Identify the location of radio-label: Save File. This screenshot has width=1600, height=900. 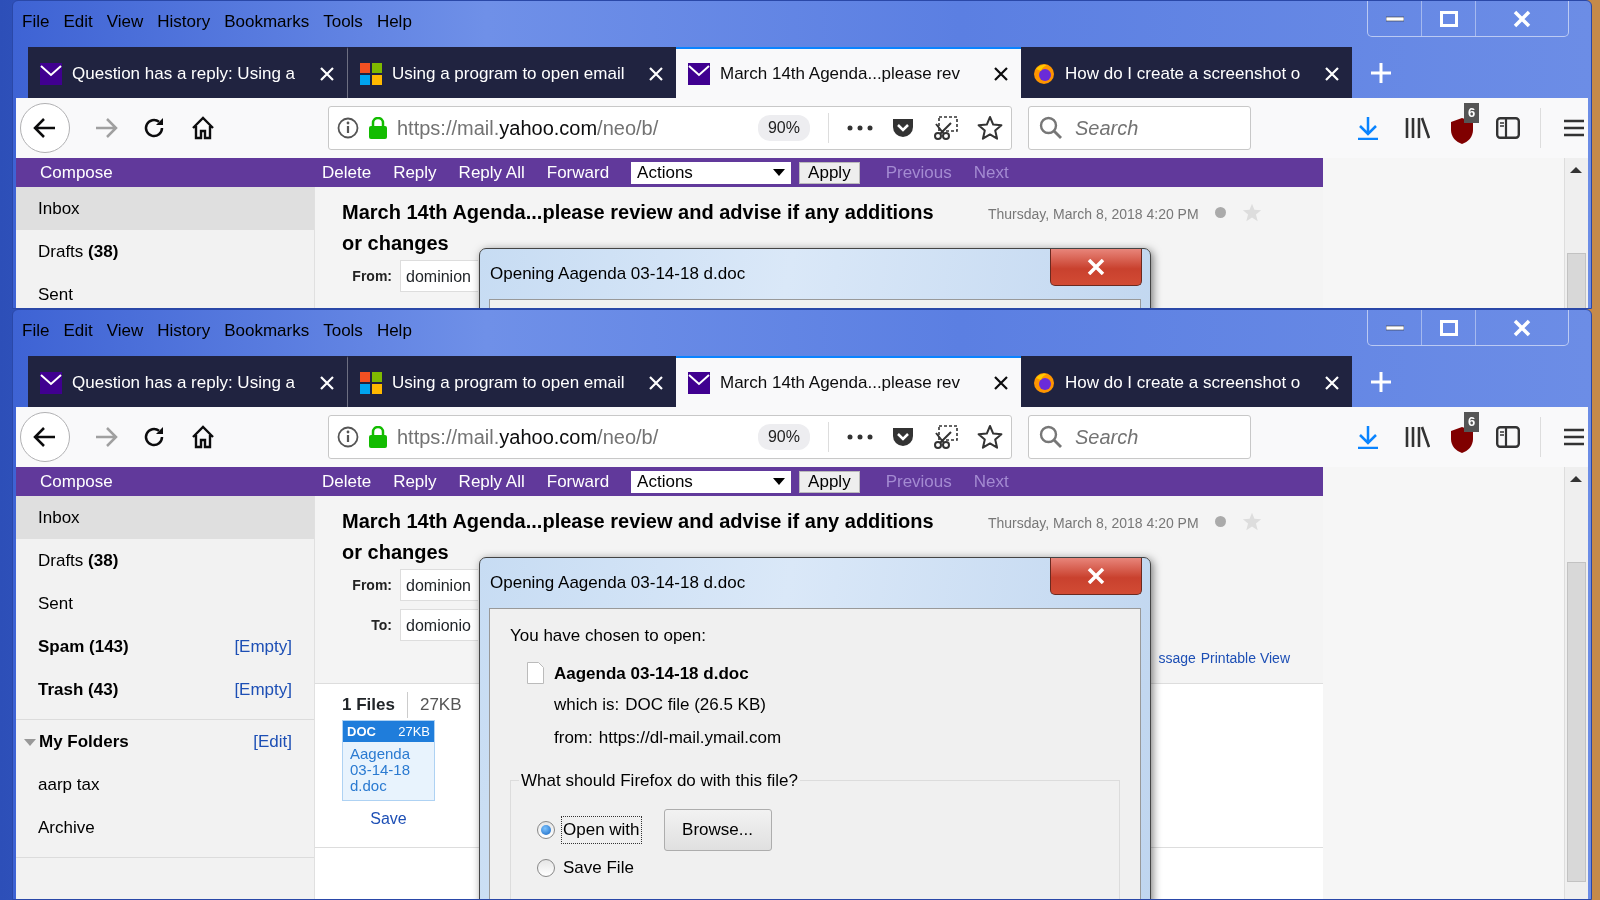
(598, 868).